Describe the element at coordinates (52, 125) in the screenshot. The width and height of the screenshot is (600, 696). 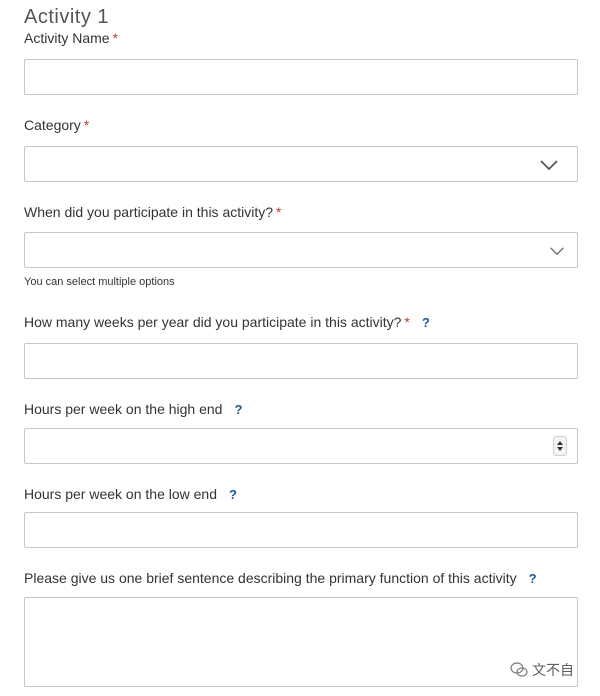
I see `category-label-text: Category` at that location.